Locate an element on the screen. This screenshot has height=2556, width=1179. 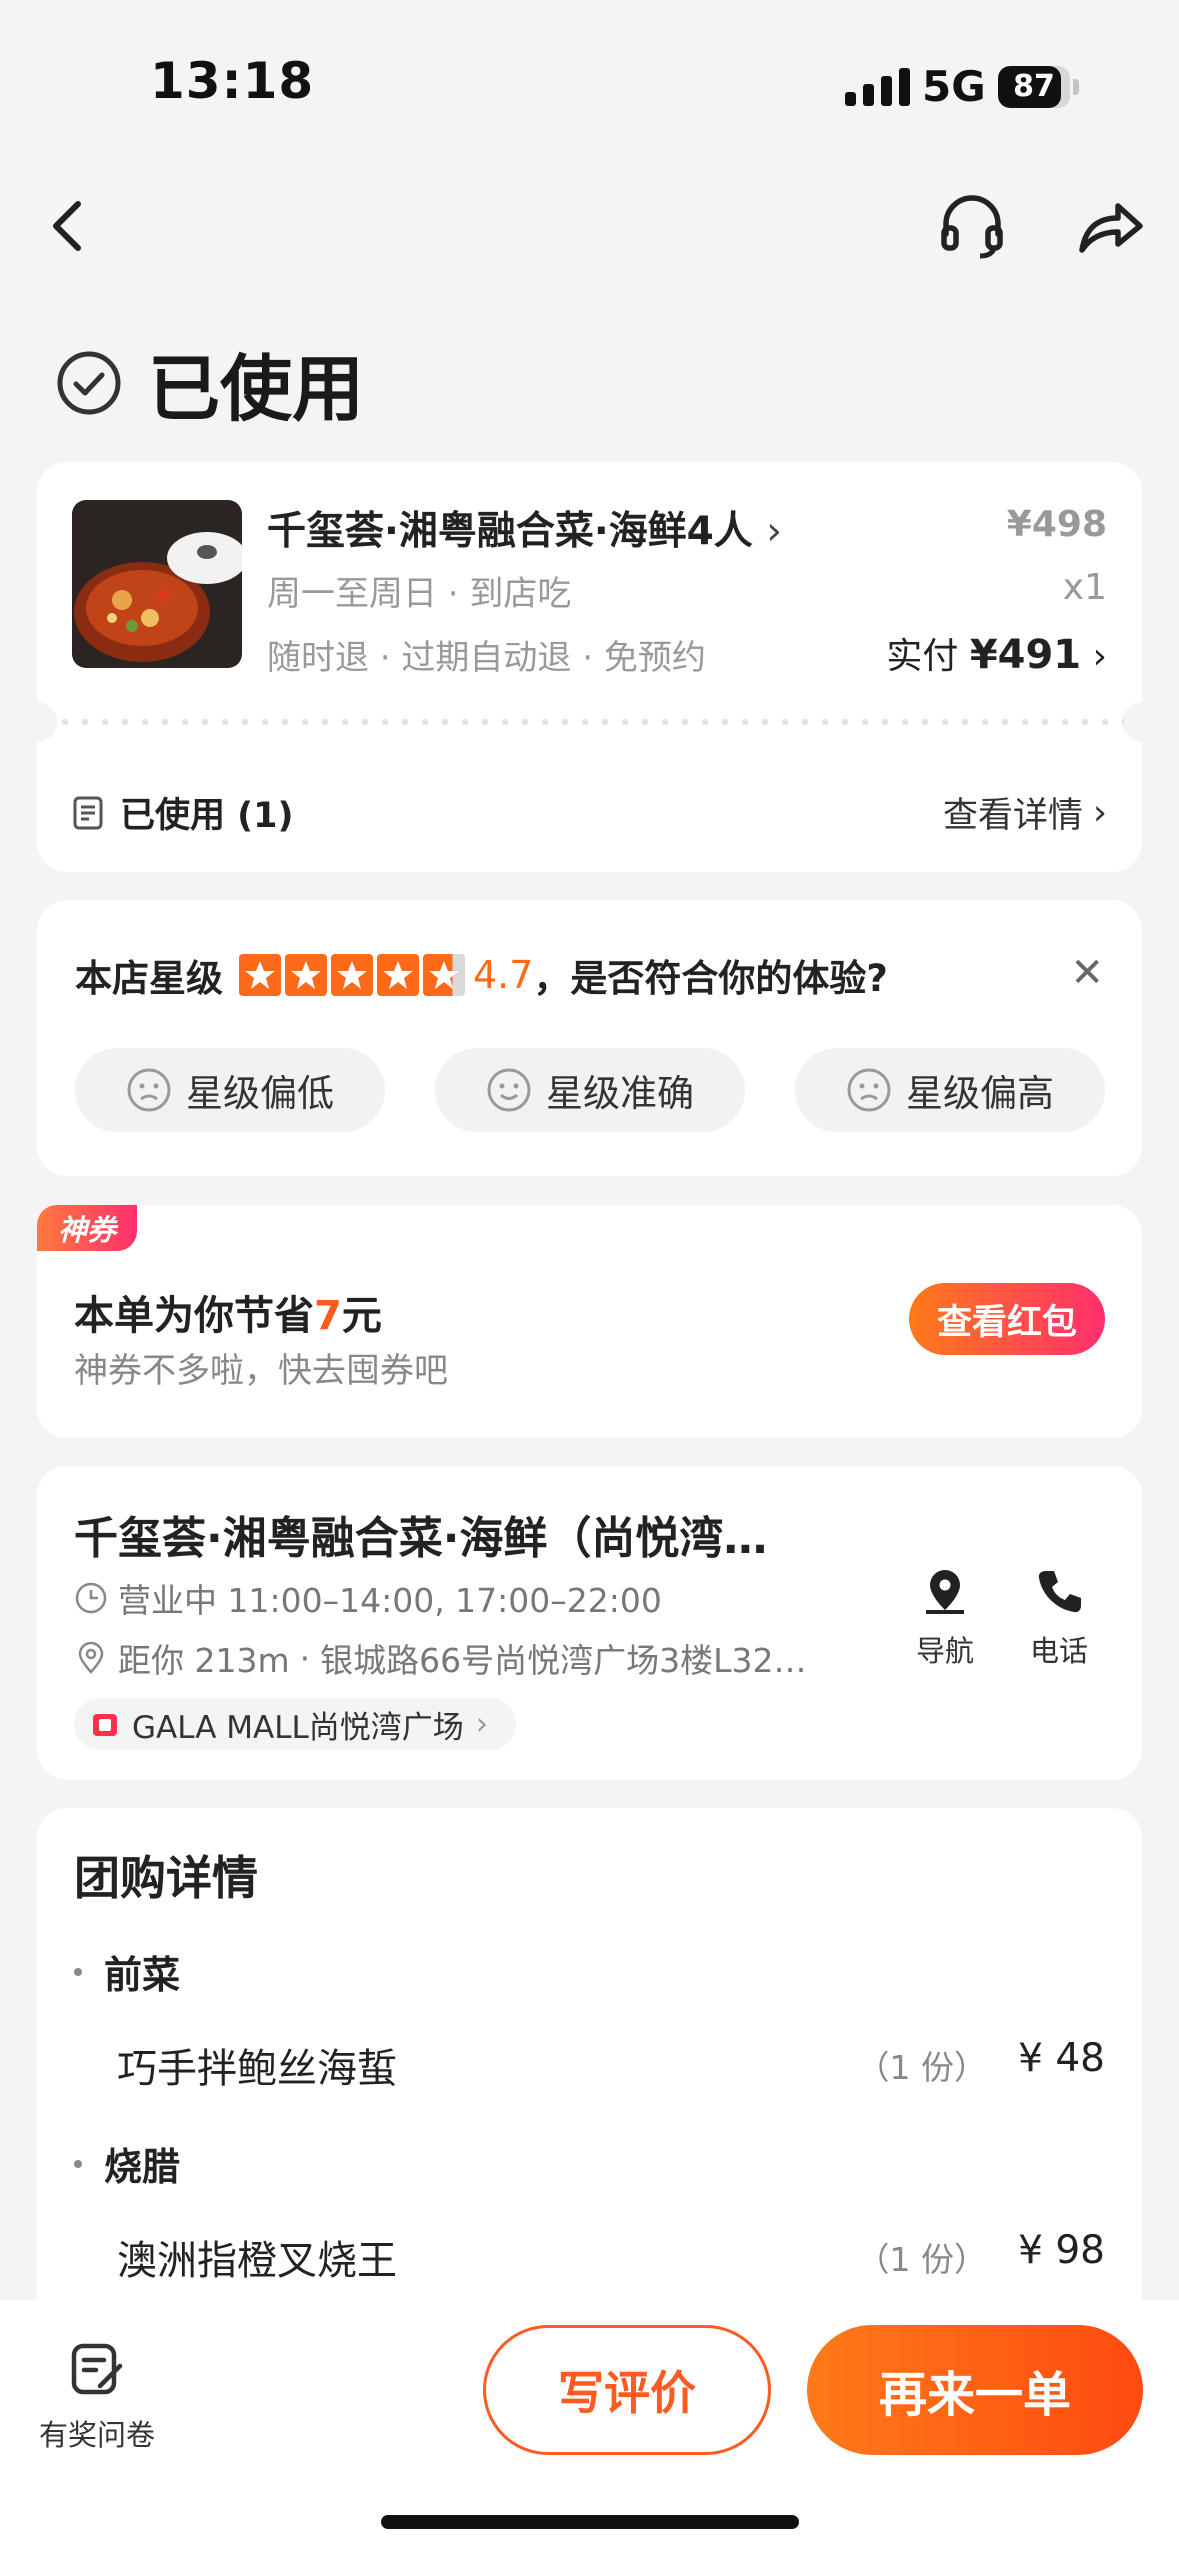
rating-stars is located at coordinates (352, 975).